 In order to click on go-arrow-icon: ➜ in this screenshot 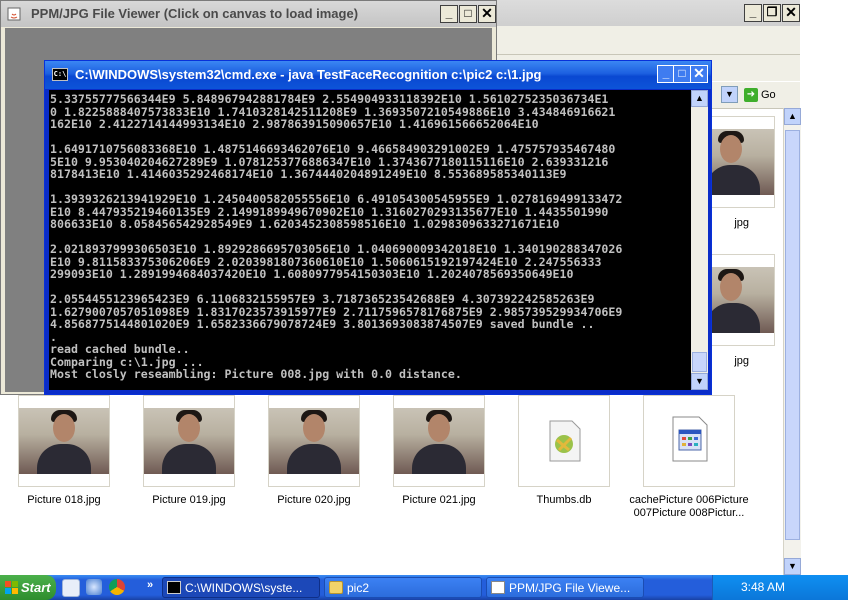, I will do `click(751, 95)`.